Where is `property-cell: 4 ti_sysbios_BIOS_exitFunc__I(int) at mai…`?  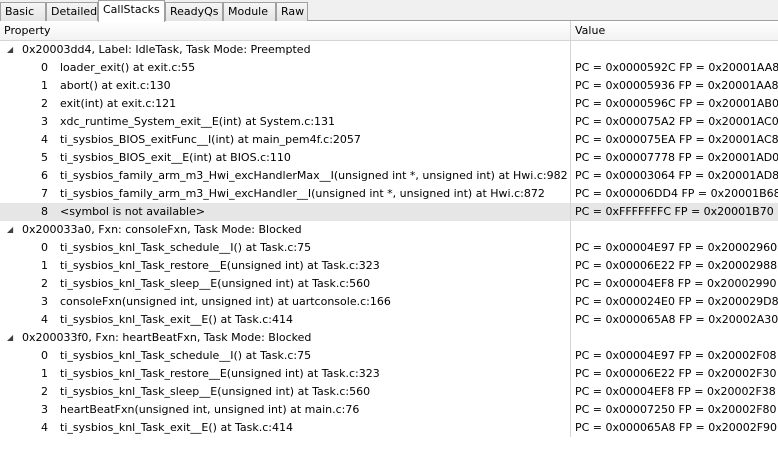
property-cell: 4 ti_sysbios_BIOS_exitFunc__I(int) at mai… is located at coordinates (285, 140).